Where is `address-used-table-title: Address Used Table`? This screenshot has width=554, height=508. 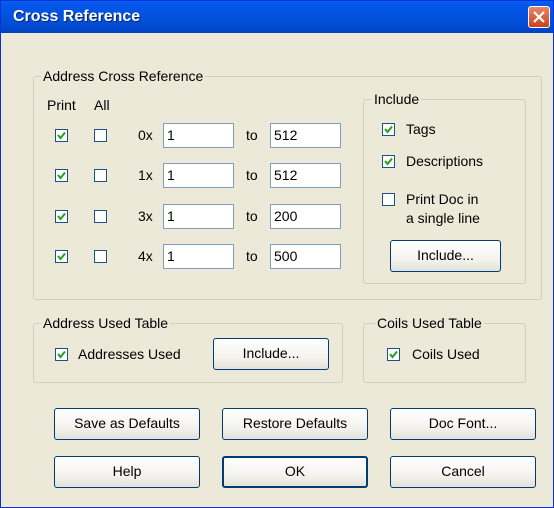 address-used-table-title: Address Used Table is located at coordinates (106, 323).